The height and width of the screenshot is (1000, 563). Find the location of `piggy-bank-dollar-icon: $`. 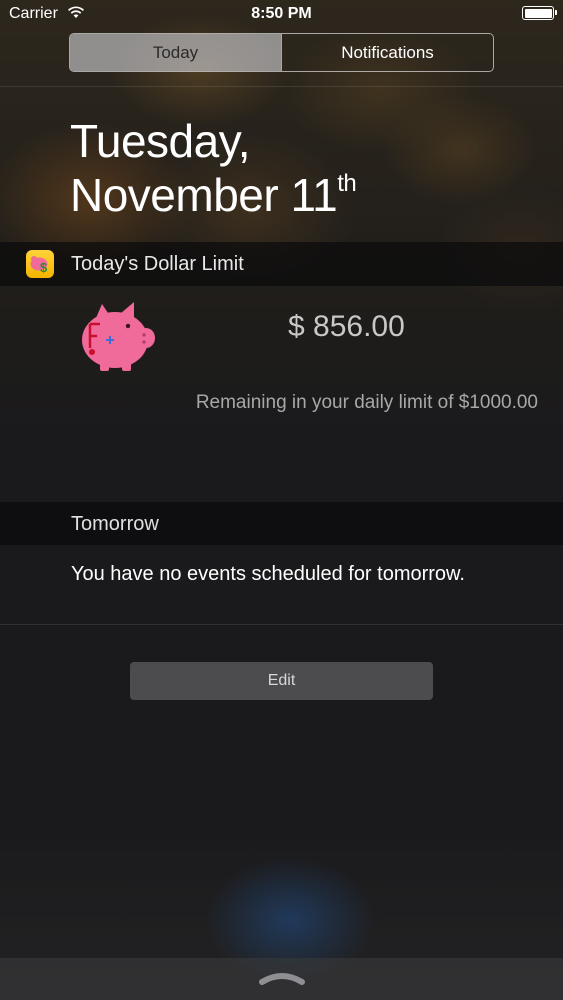

piggy-bank-dollar-icon: $ is located at coordinates (40, 264).